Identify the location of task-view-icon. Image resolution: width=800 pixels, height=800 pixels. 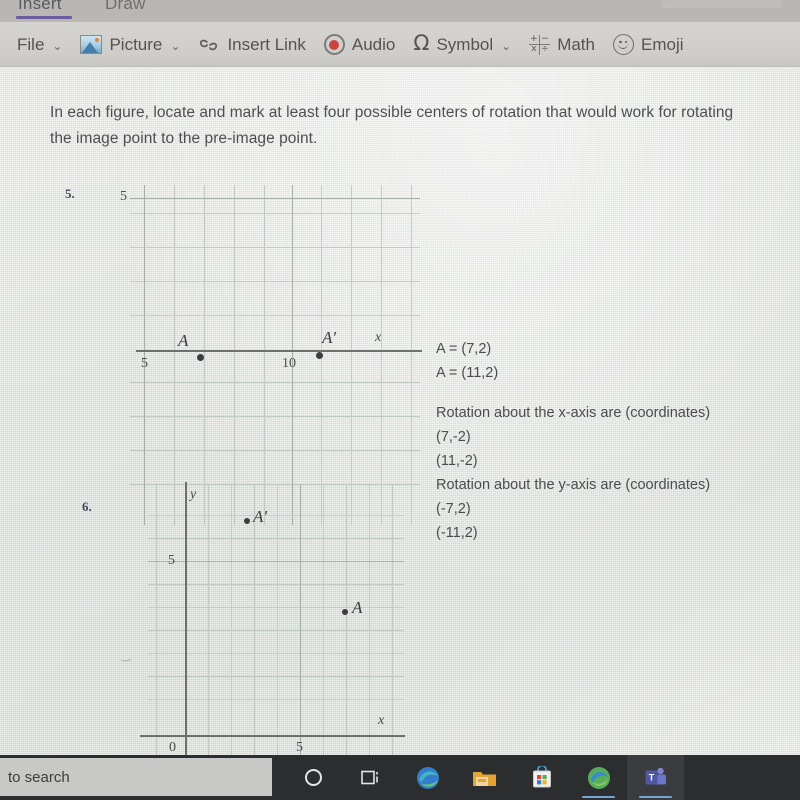
(370, 777).